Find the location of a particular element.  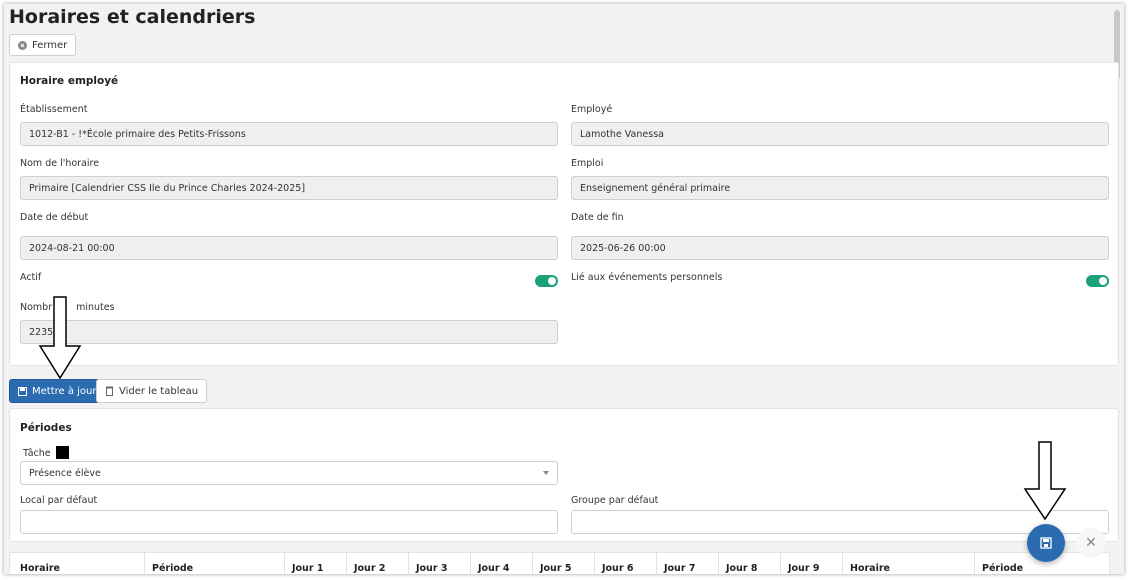

th-jour-1: Jour 1 is located at coordinates (308, 568).